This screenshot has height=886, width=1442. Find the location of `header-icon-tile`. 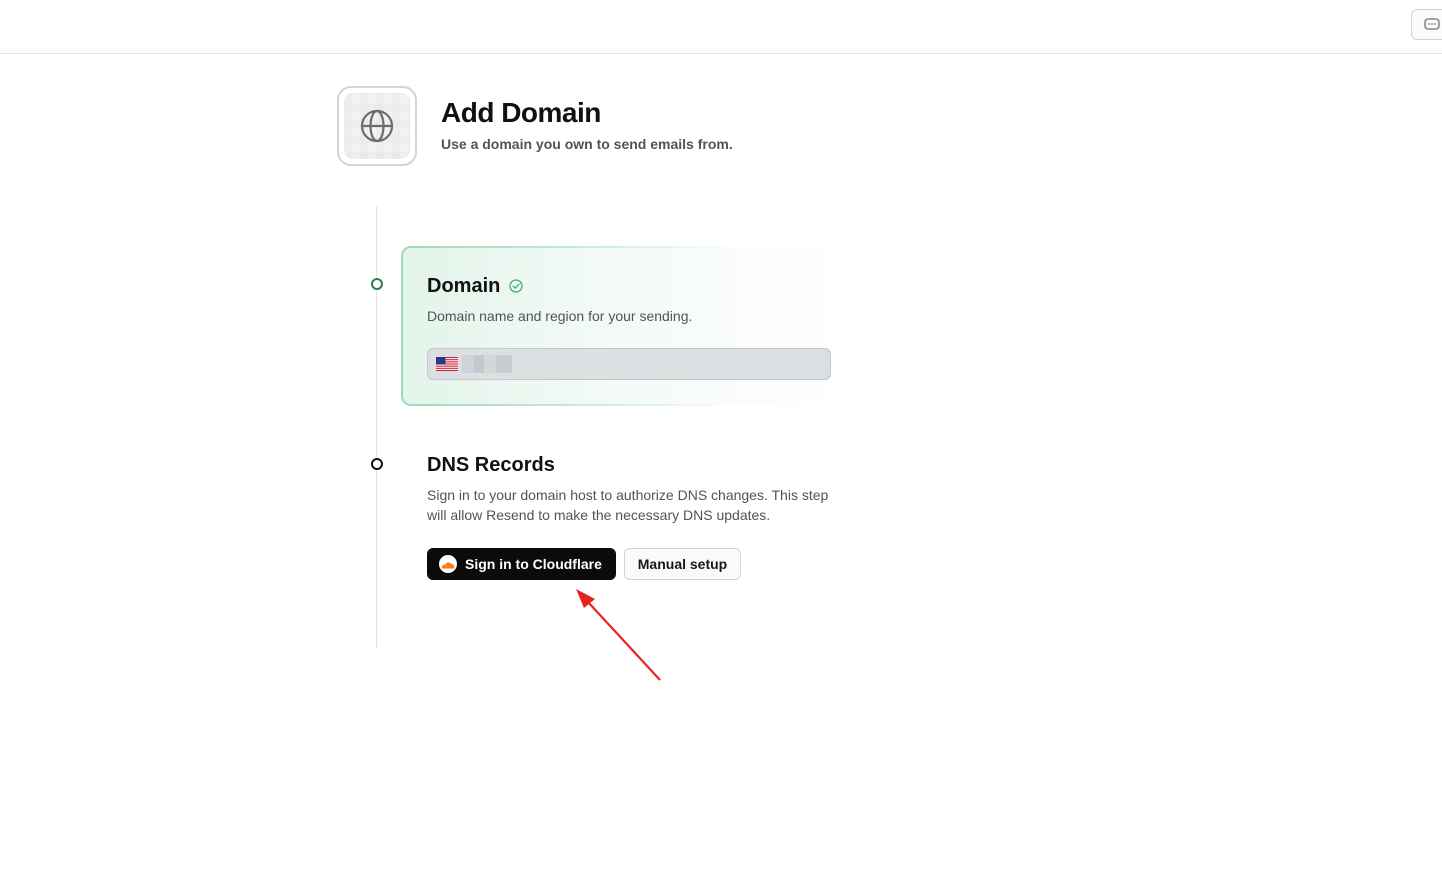

header-icon-tile is located at coordinates (377, 126).